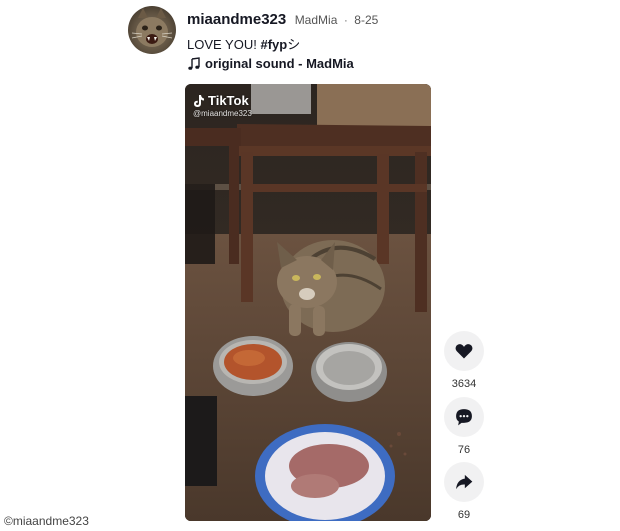 The width and height of the screenshot is (620, 531). I want to click on share-button, so click(464, 482).